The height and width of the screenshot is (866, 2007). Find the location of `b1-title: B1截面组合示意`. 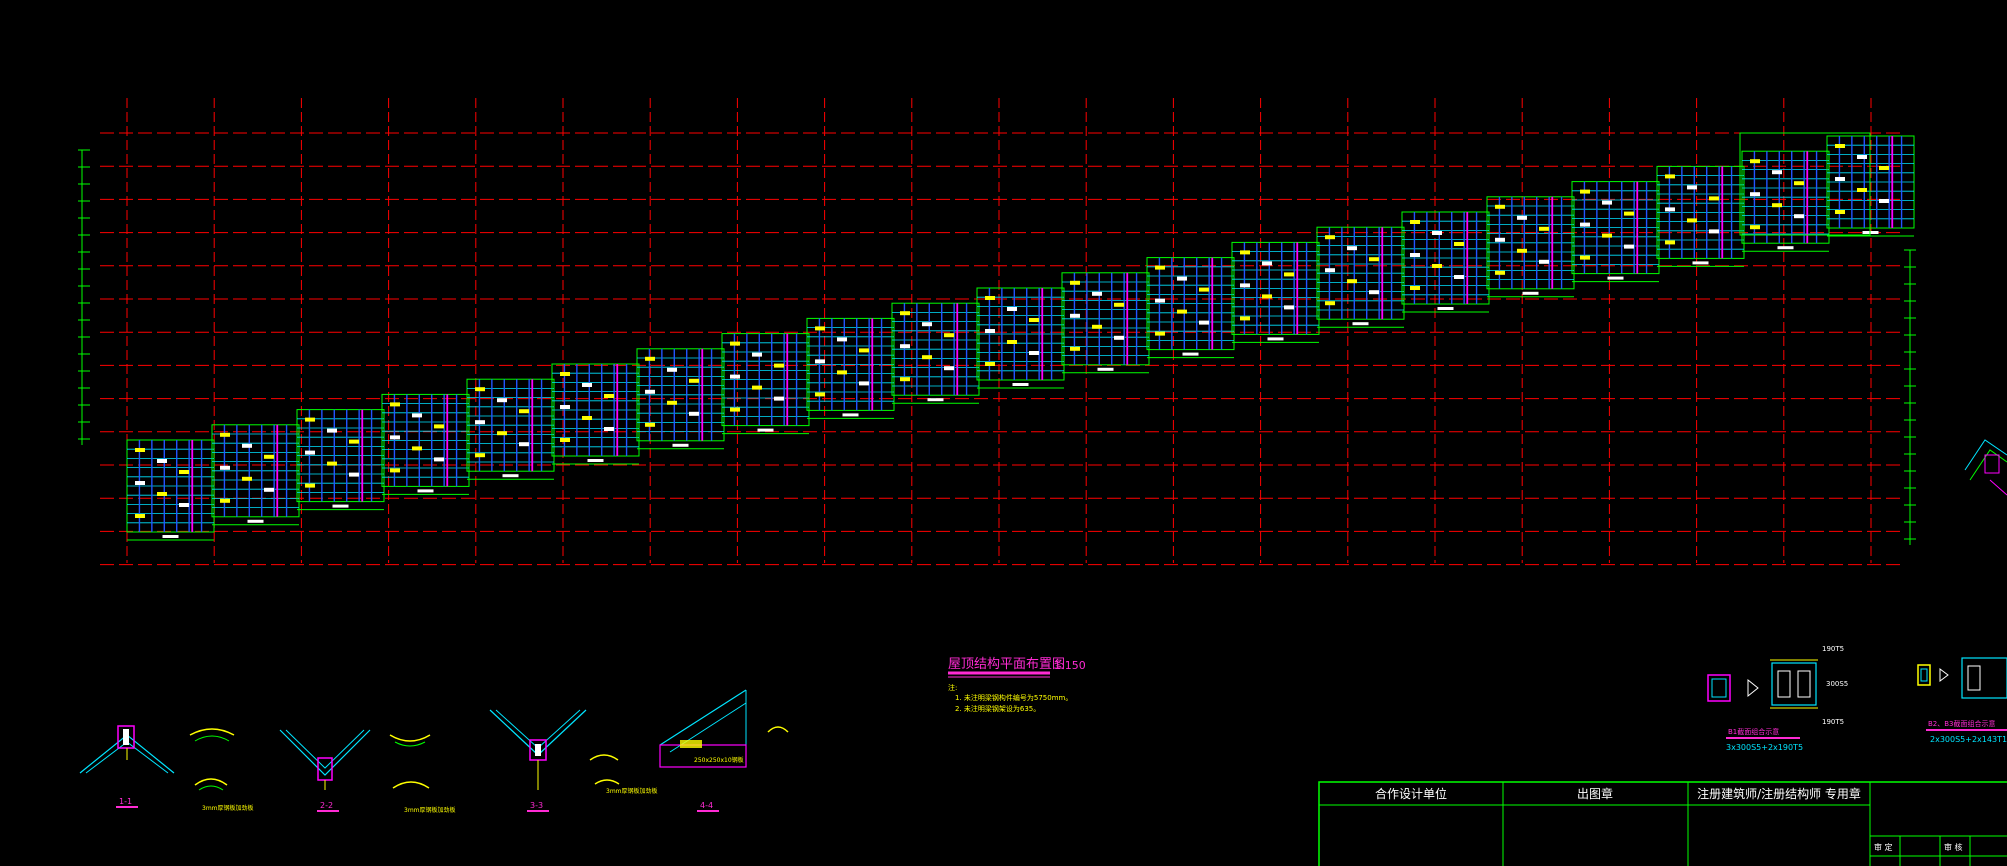

b1-title: B1截面组合示意 is located at coordinates (1753, 731).